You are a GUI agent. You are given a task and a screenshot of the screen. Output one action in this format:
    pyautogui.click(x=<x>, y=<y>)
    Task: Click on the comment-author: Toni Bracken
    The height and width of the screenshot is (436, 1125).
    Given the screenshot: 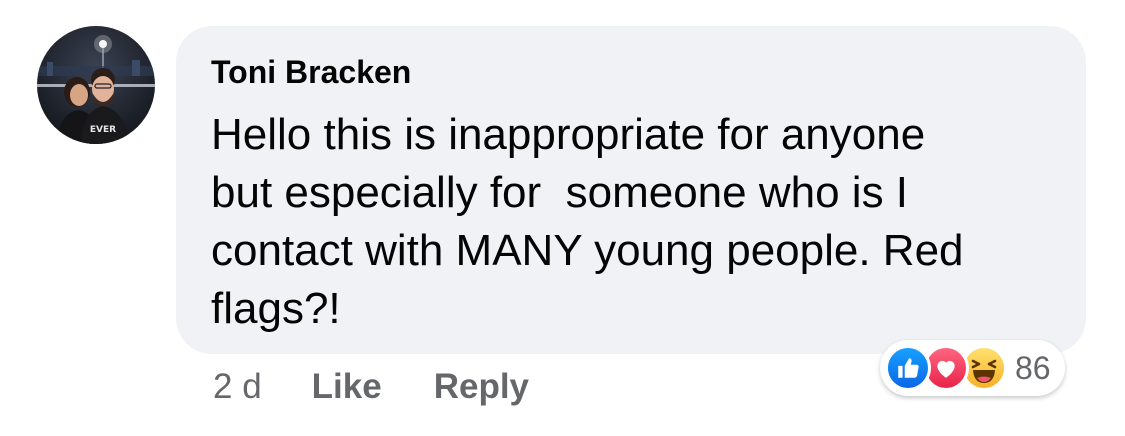 What is the action you would take?
    pyautogui.click(x=311, y=72)
    